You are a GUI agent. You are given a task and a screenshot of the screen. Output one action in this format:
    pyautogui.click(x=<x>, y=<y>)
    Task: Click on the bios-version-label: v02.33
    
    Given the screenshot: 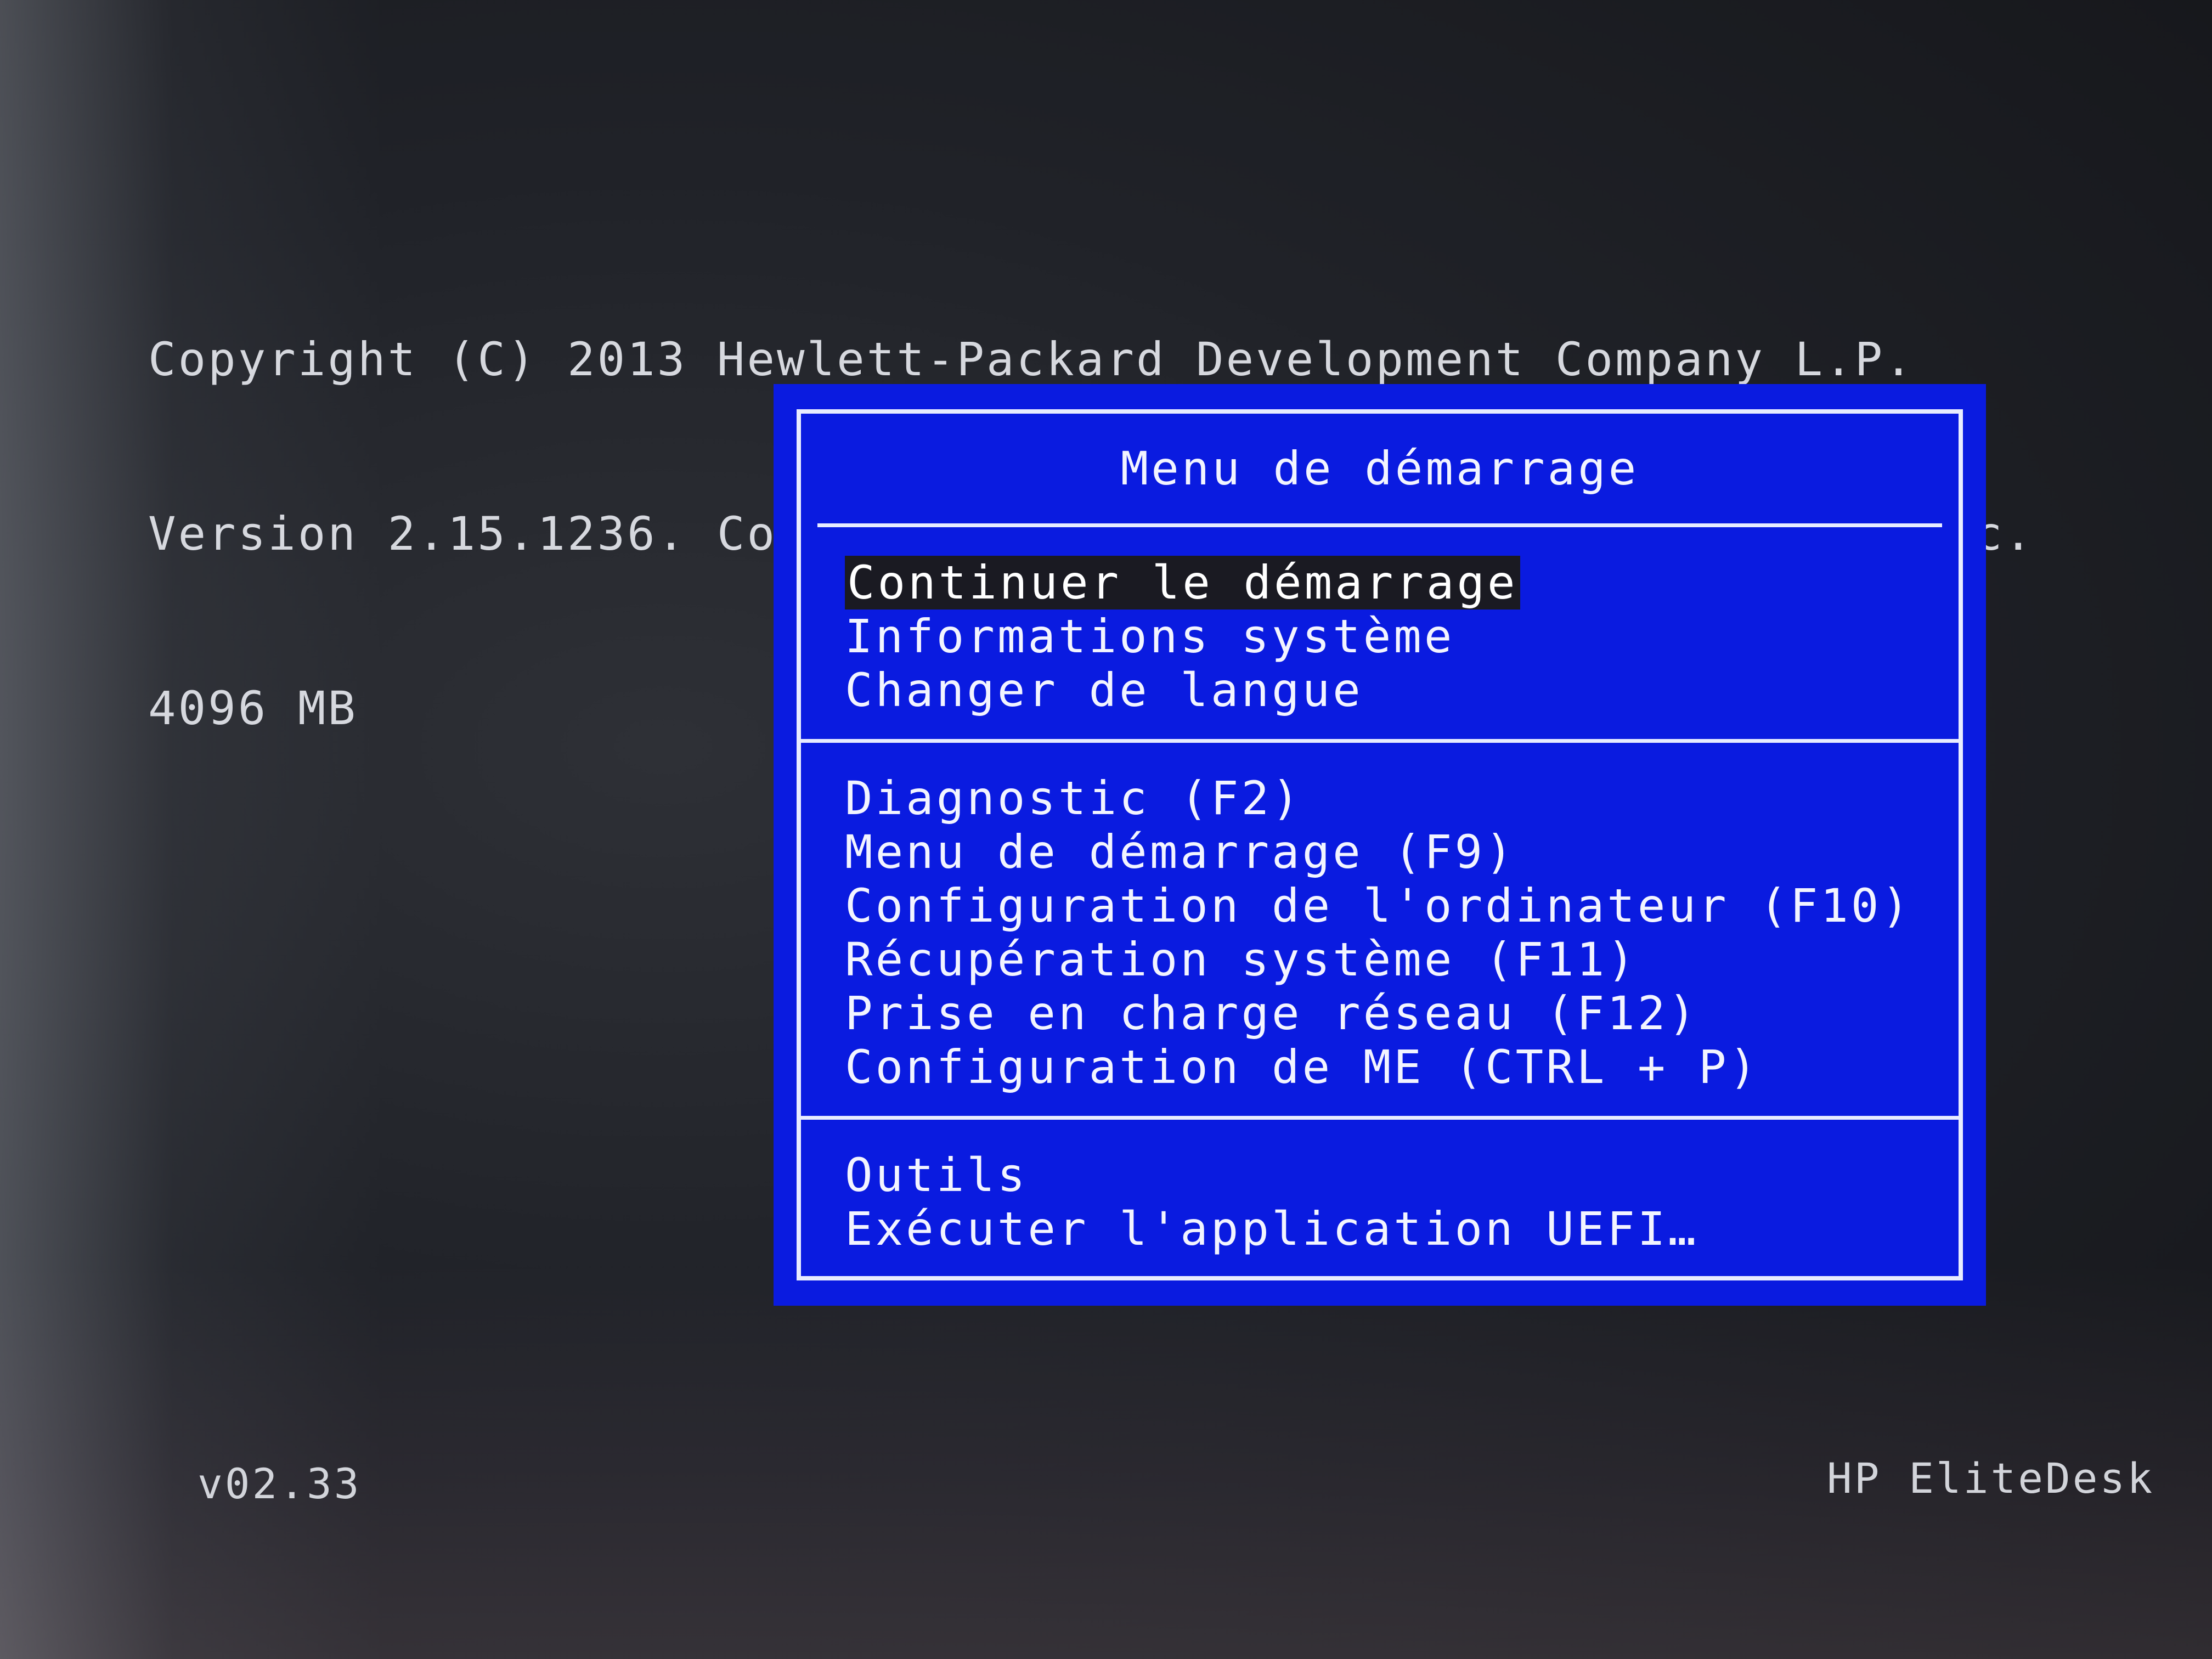 What is the action you would take?
    pyautogui.click(x=280, y=1483)
    